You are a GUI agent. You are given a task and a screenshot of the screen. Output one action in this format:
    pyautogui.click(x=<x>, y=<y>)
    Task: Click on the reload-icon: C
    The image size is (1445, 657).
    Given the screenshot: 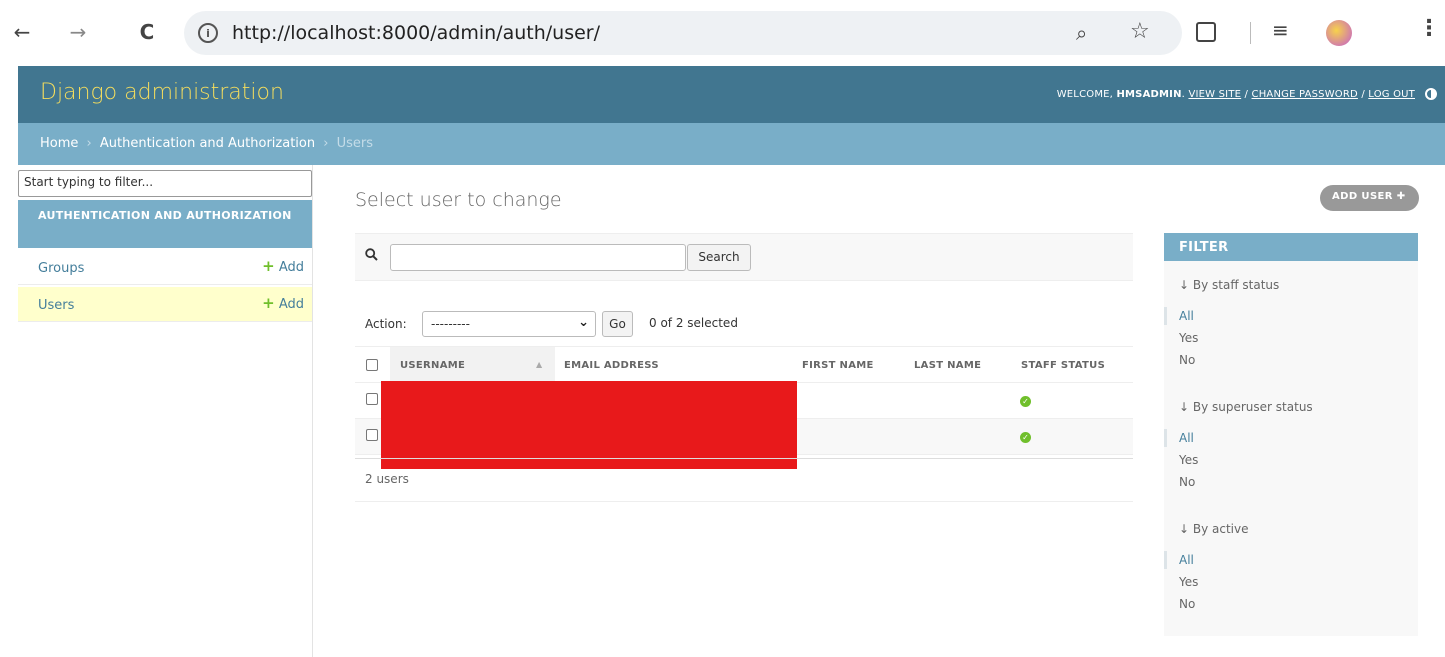 What is the action you would take?
    pyautogui.click(x=147, y=32)
    